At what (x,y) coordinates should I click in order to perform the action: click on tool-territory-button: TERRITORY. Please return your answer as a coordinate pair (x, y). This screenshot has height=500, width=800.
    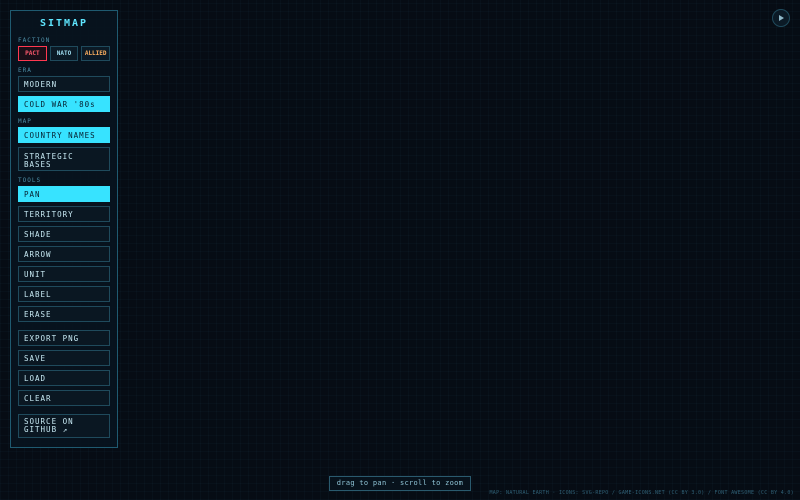
    Looking at the image, I should click on (64, 214).